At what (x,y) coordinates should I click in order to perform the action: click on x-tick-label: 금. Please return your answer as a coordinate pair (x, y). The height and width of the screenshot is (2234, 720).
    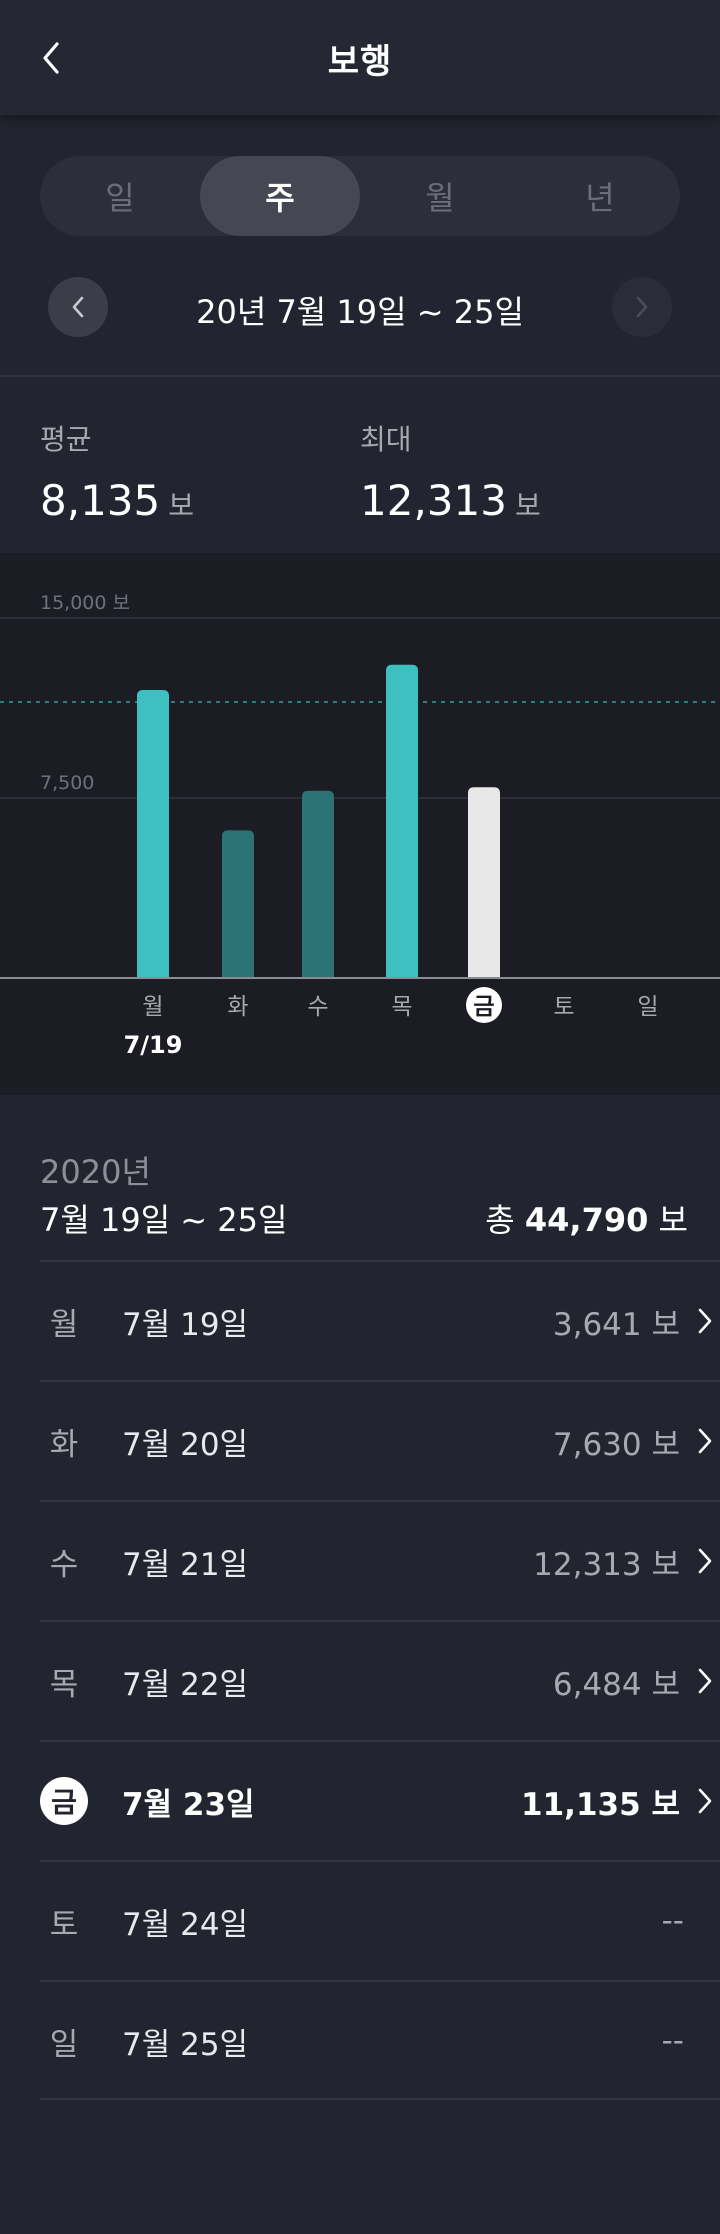
    Looking at the image, I should click on (483, 1007).